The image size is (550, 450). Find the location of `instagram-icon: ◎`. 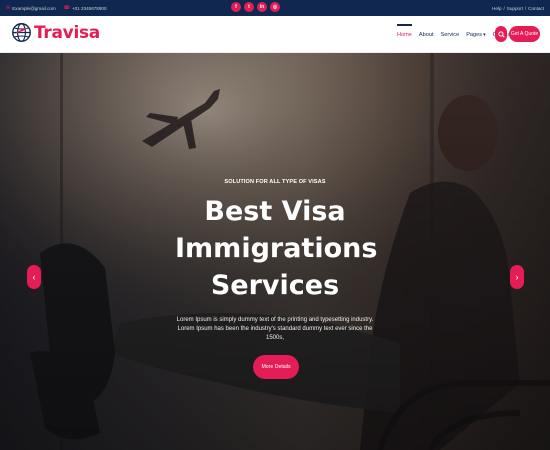

instagram-icon: ◎ is located at coordinates (275, 7).